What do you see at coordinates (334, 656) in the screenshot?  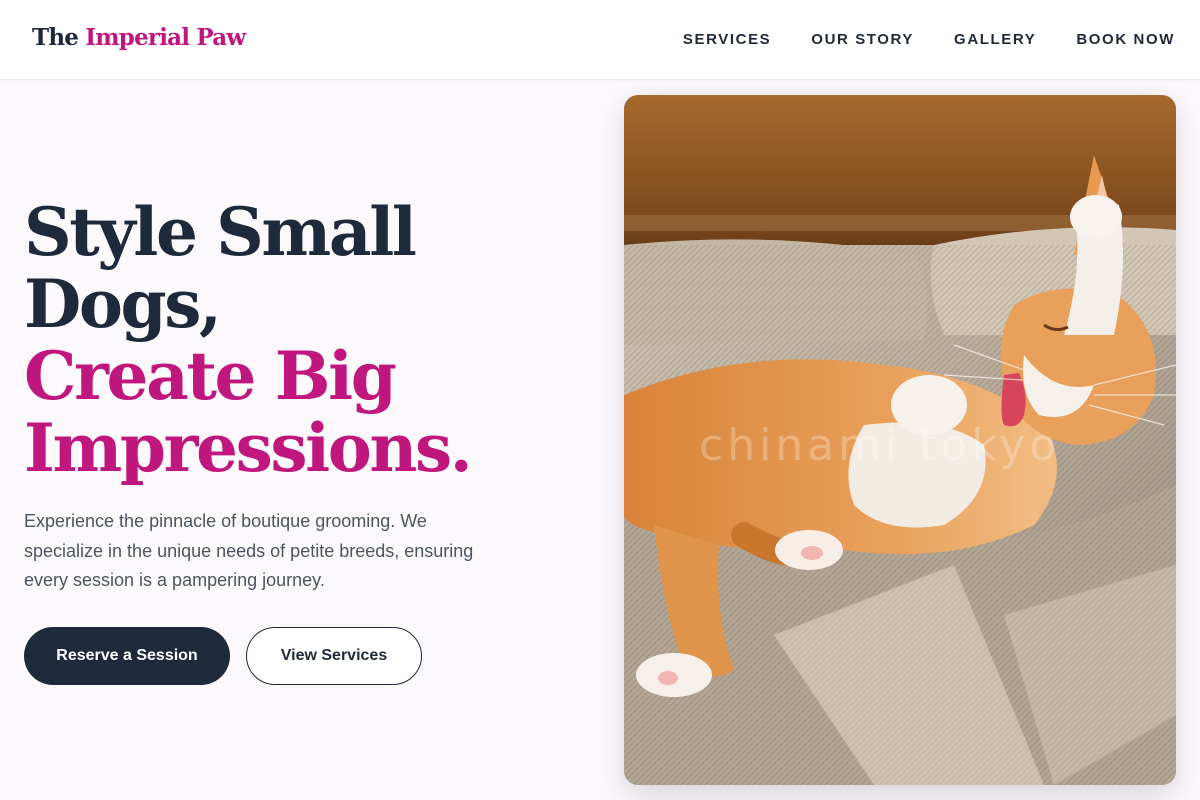 I see `view-services-button: View Services` at bounding box center [334, 656].